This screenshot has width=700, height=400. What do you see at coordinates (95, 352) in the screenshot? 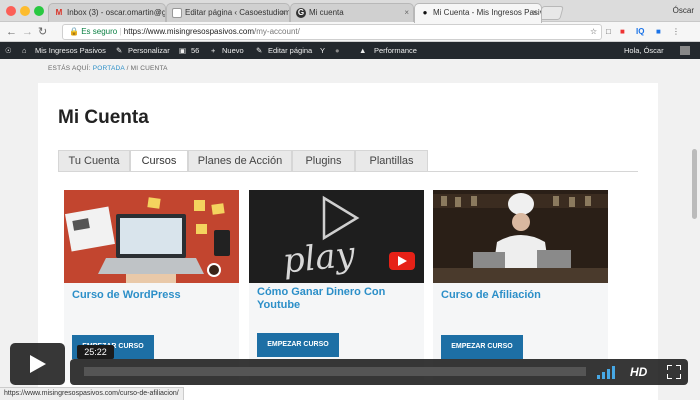
I see `time-label: 25:22` at bounding box center [95, 352].